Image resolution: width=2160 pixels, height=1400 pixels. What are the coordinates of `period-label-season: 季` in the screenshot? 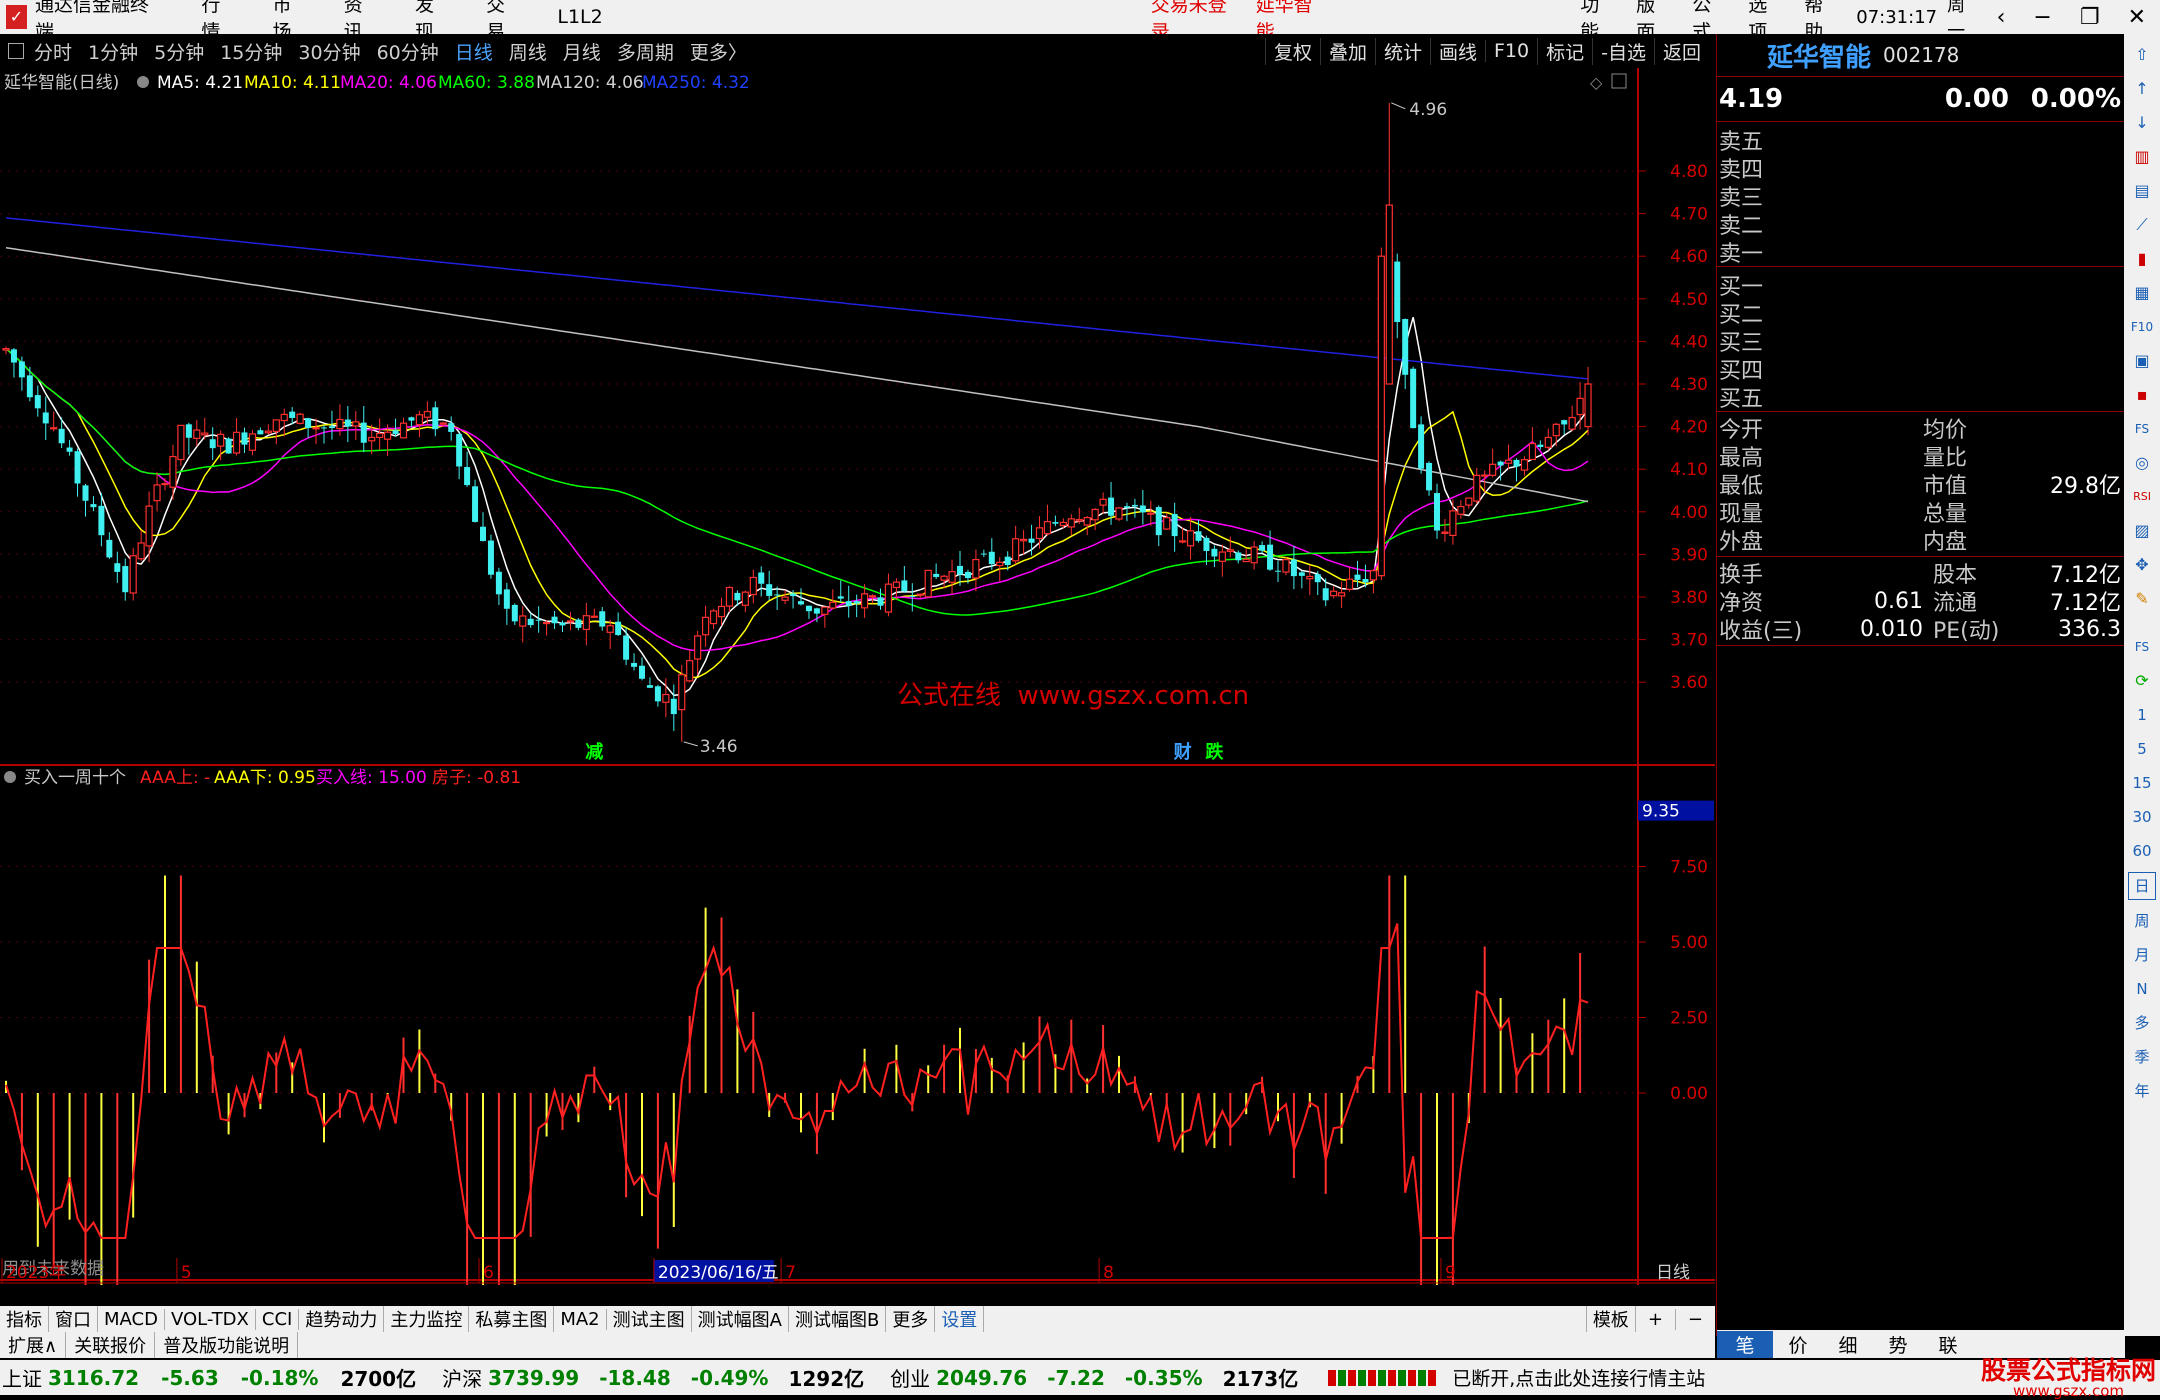 It's located at (2142, 1057).